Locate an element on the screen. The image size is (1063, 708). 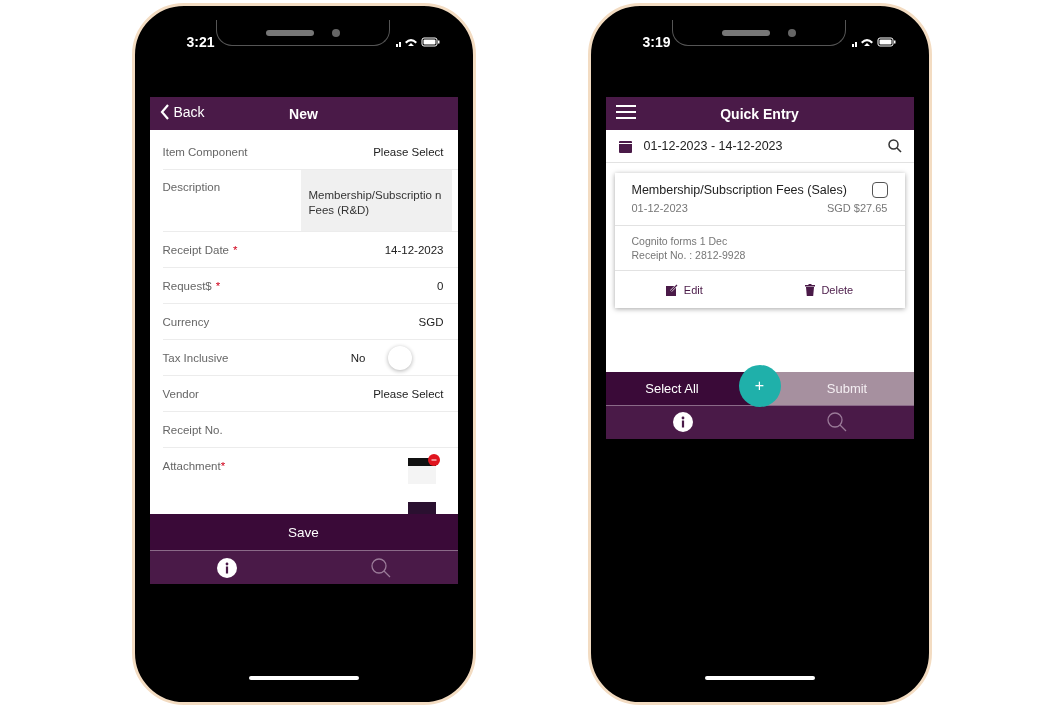
menu-icon is located at coordinates (625, 112).